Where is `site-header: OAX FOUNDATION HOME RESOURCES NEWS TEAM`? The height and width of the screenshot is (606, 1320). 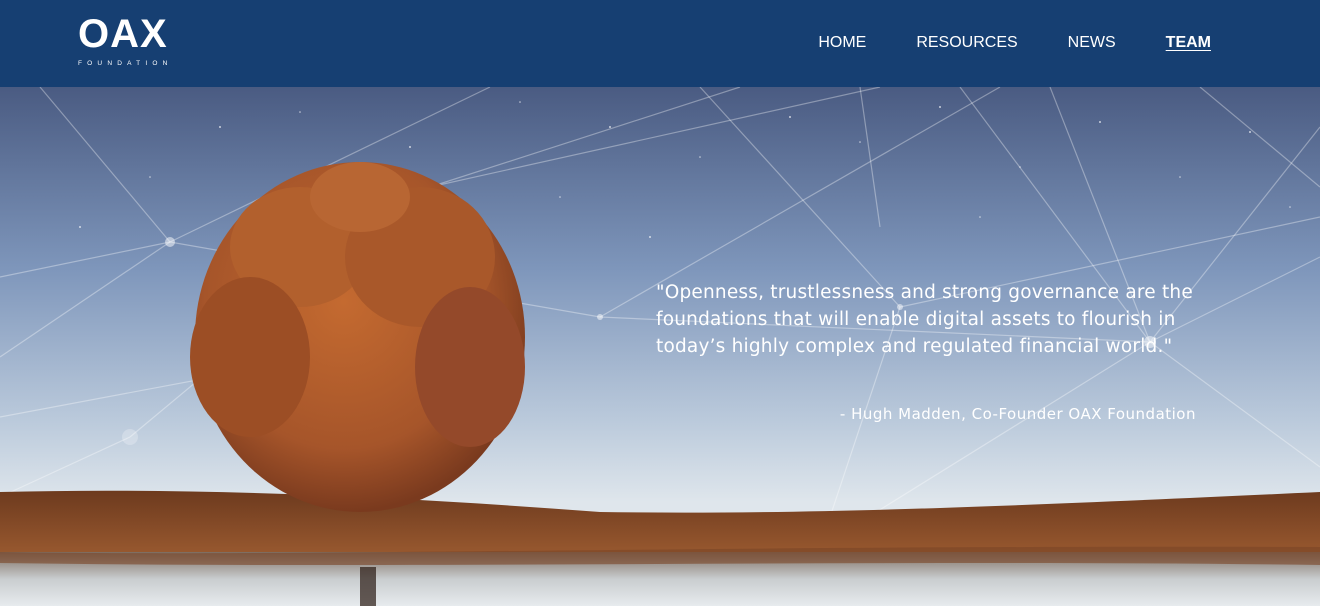
site-header: OAX FOUNDATION HOME RESOURCES NEWS TEAM is located at coordinates (660, 43).